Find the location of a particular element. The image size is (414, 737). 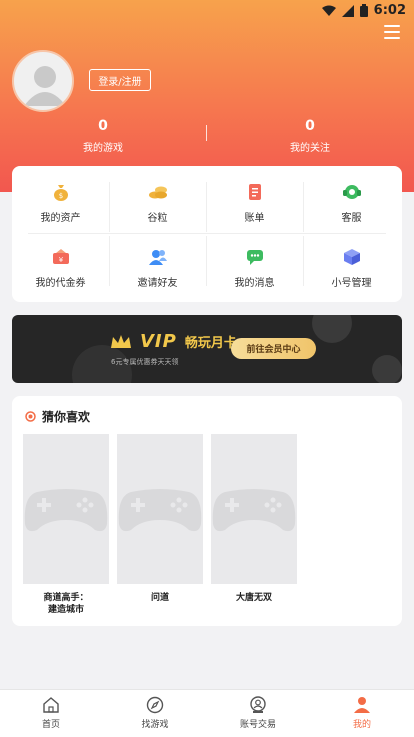

game-card: 问道 is located at coordinates (160, 519).